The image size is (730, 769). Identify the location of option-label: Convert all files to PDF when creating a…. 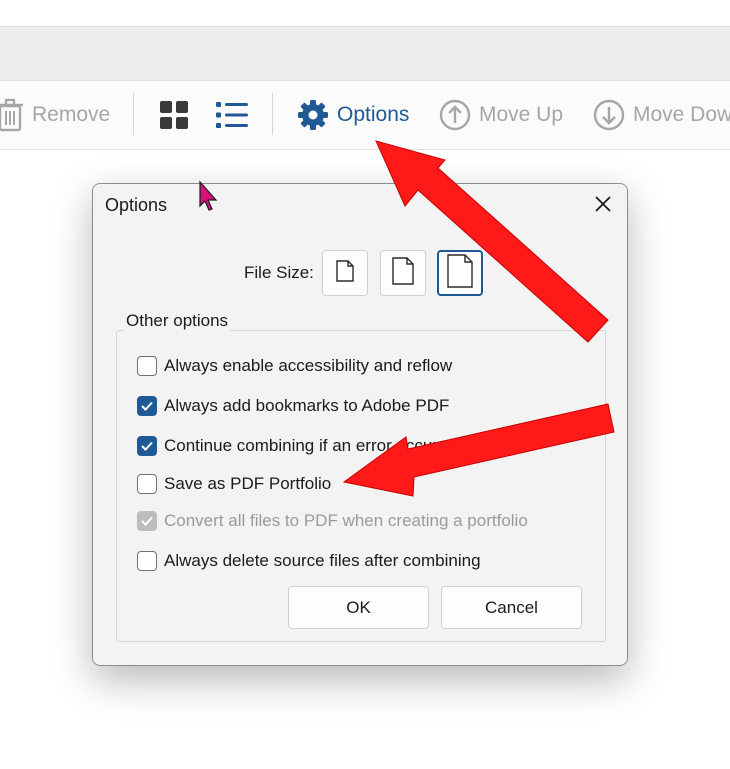
(346, 520).